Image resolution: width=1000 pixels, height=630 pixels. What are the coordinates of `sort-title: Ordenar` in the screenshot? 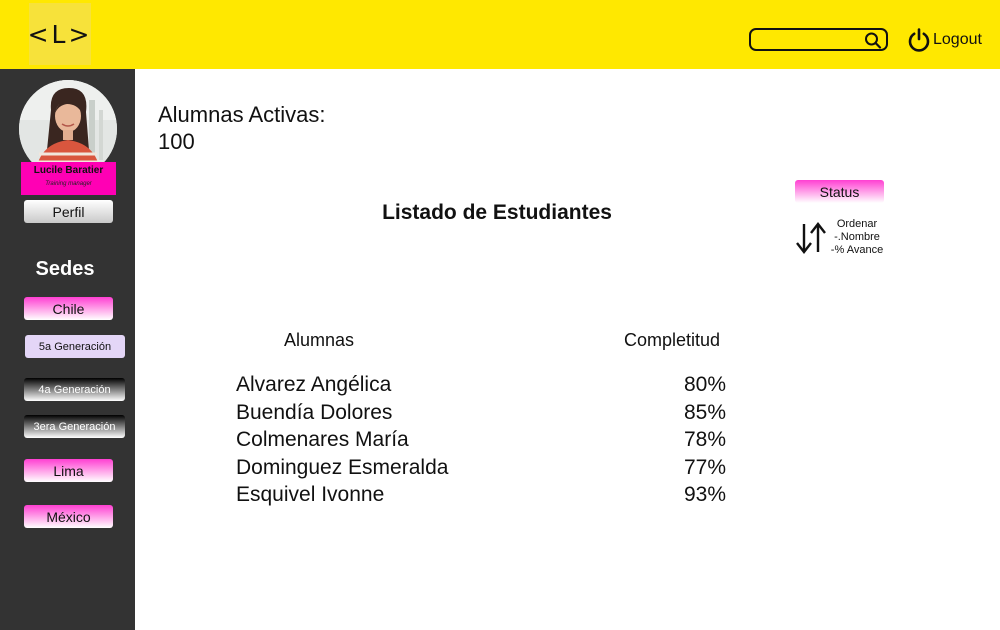 It's located at (857, 224).